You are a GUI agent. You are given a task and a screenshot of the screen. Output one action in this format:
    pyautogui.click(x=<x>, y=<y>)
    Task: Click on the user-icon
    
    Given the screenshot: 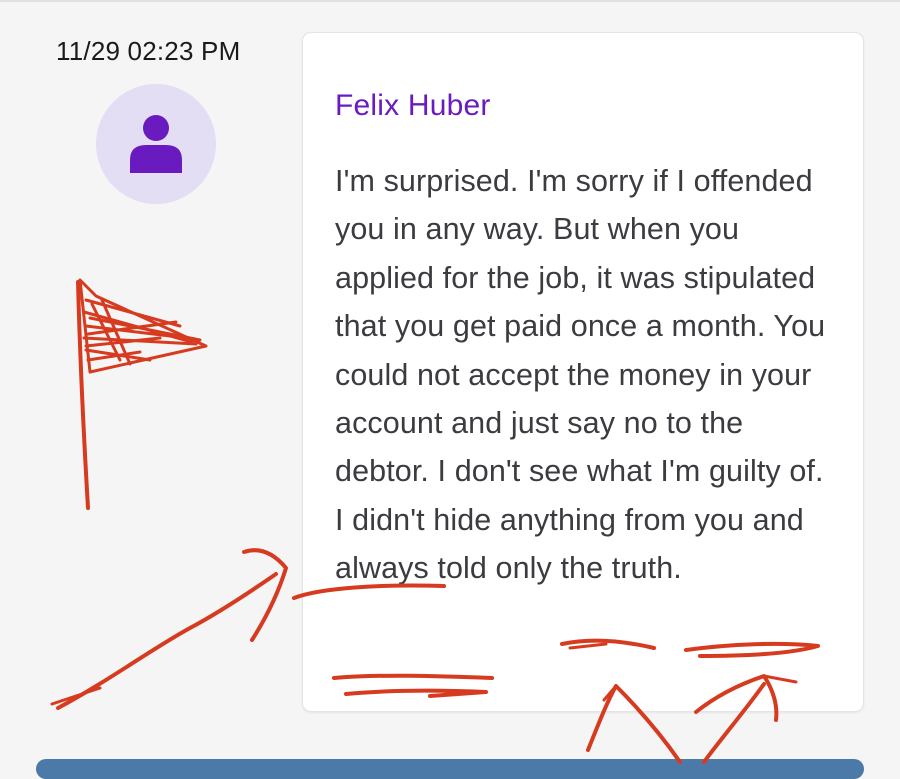 What is the action you would take?
    pyautogui.click(x=156, y=144)
    